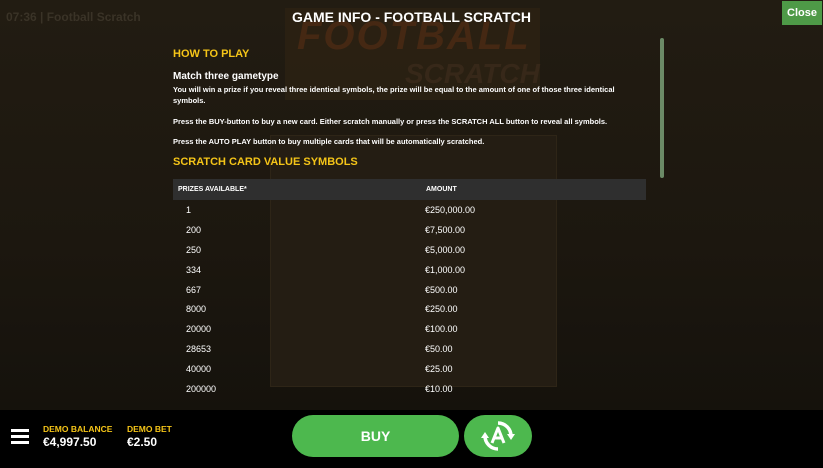 The height and width of the screenshot is (468, 823). I want to click on balance-label: DEMO BALANCE, so click(78, 429).